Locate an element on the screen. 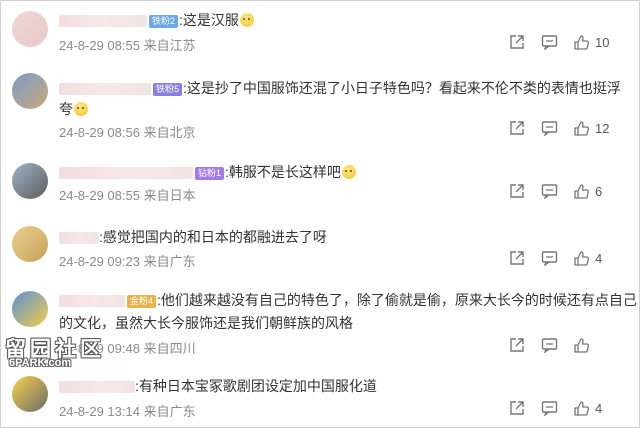  comment-time: 24-8-29 08:56 is located at coordinates (99, 132).